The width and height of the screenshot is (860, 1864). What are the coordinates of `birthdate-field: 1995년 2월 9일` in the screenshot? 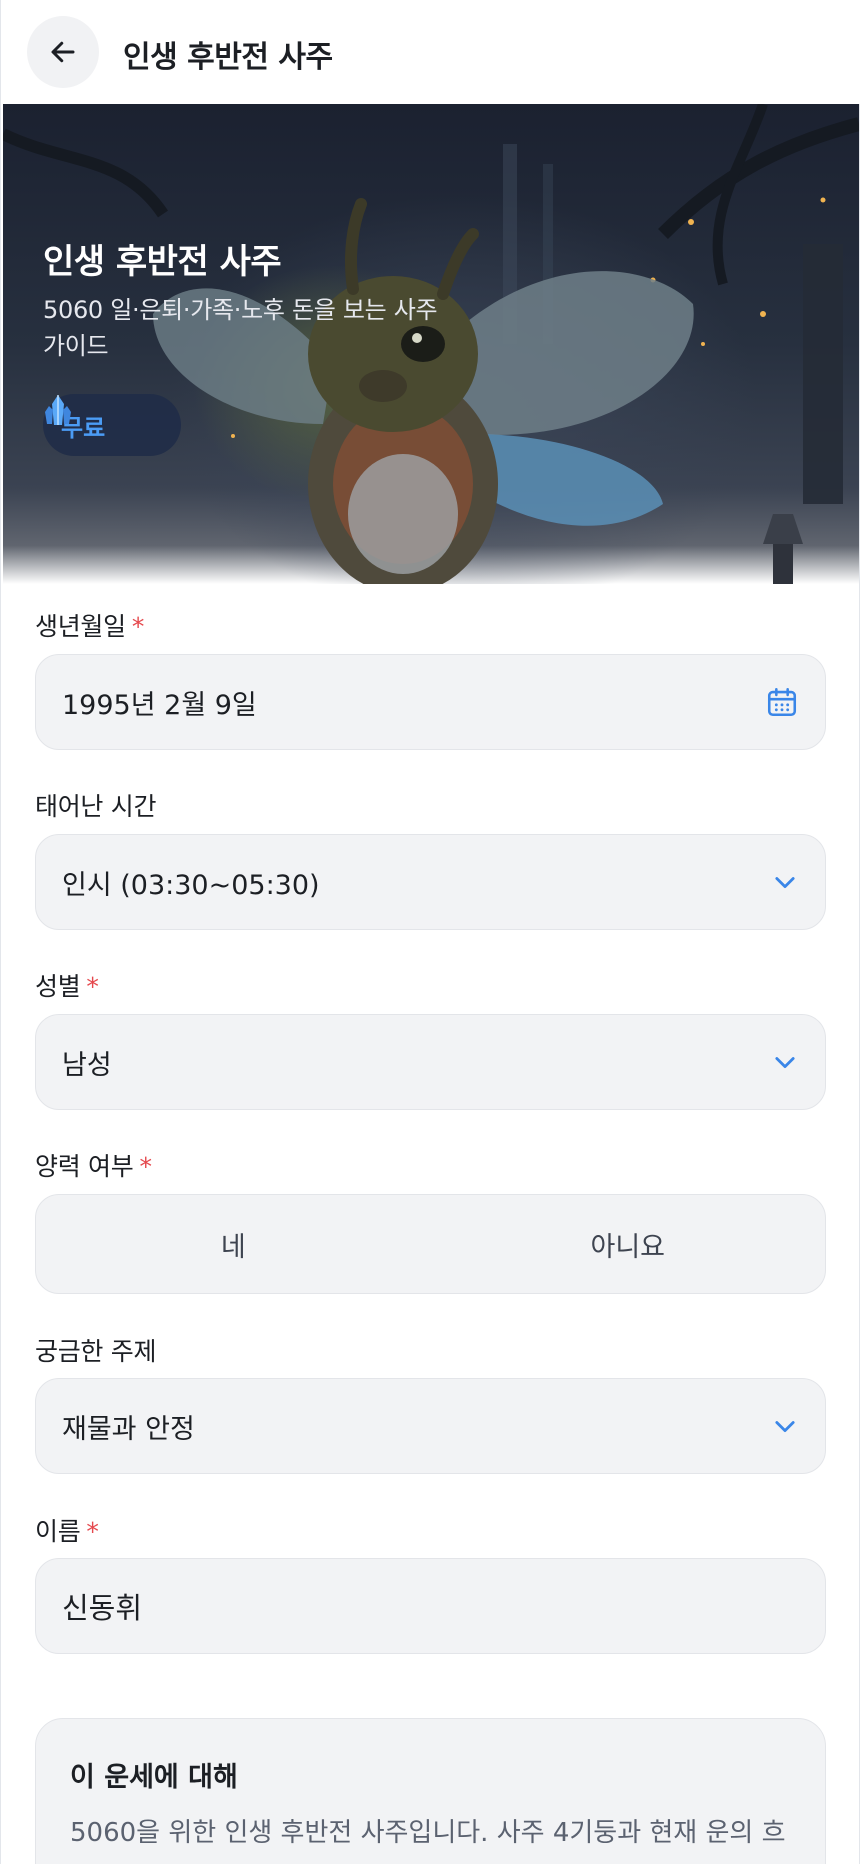 It's located at (430, 702).